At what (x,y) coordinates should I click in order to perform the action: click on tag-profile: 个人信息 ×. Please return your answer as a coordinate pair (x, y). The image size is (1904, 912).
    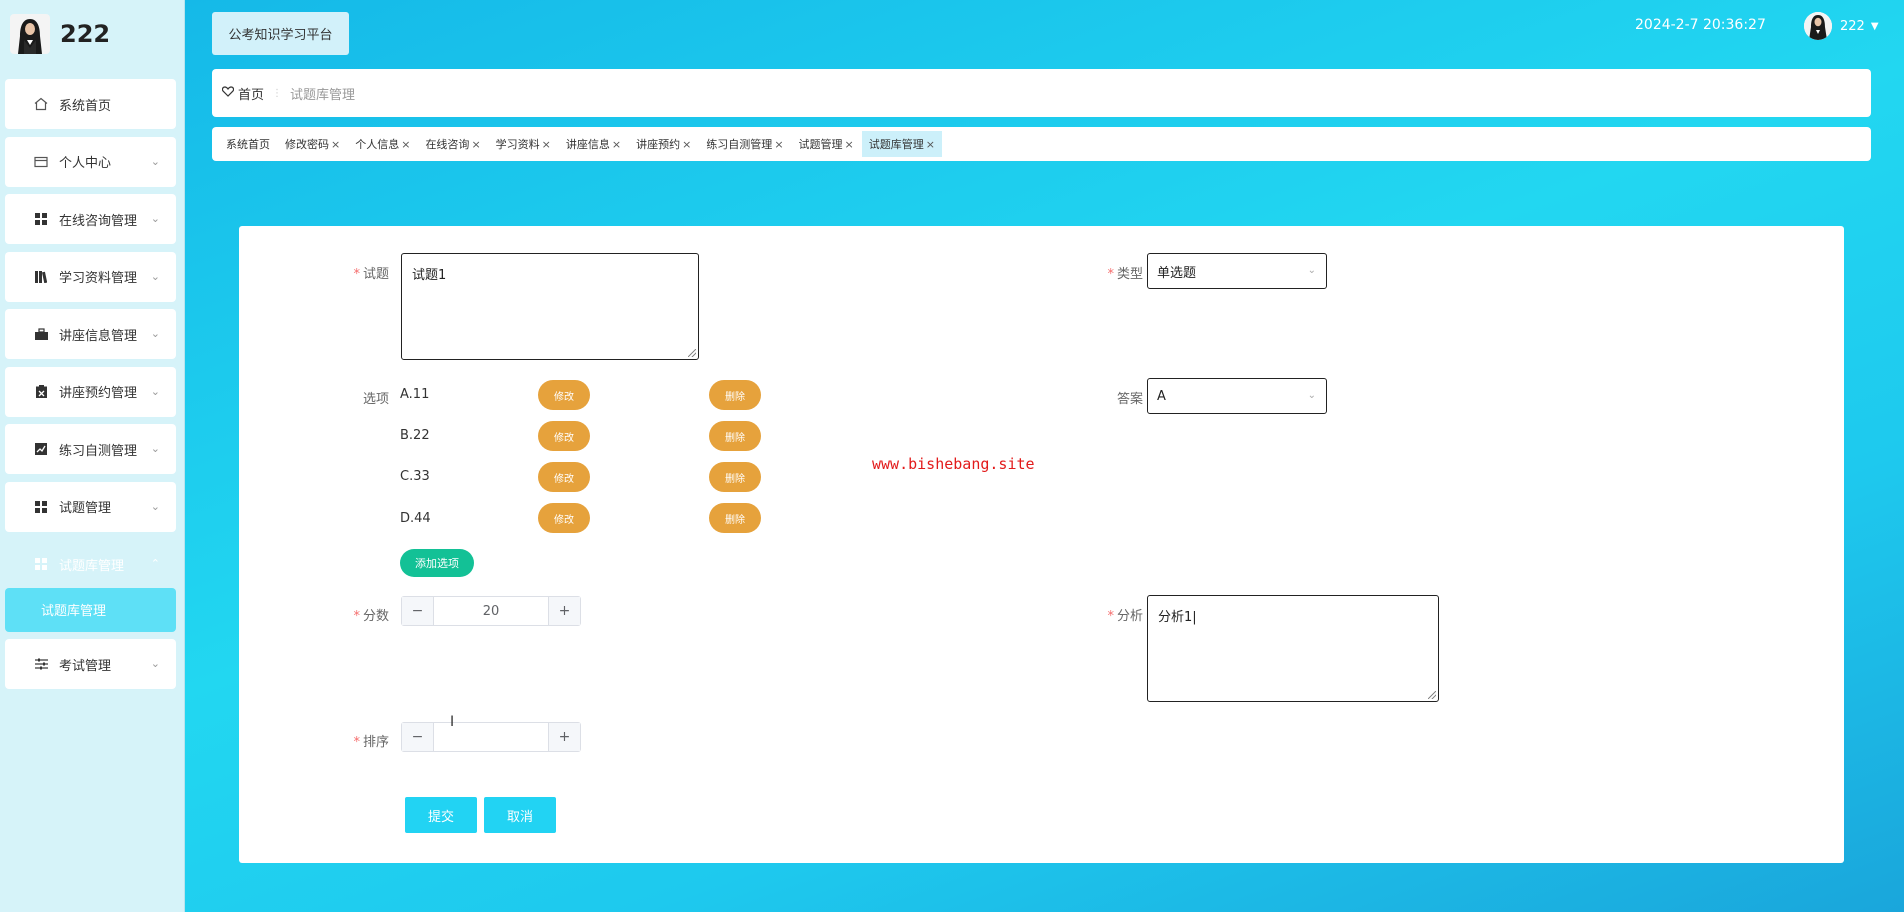
    Looking at the image, I should click on (382, 144).